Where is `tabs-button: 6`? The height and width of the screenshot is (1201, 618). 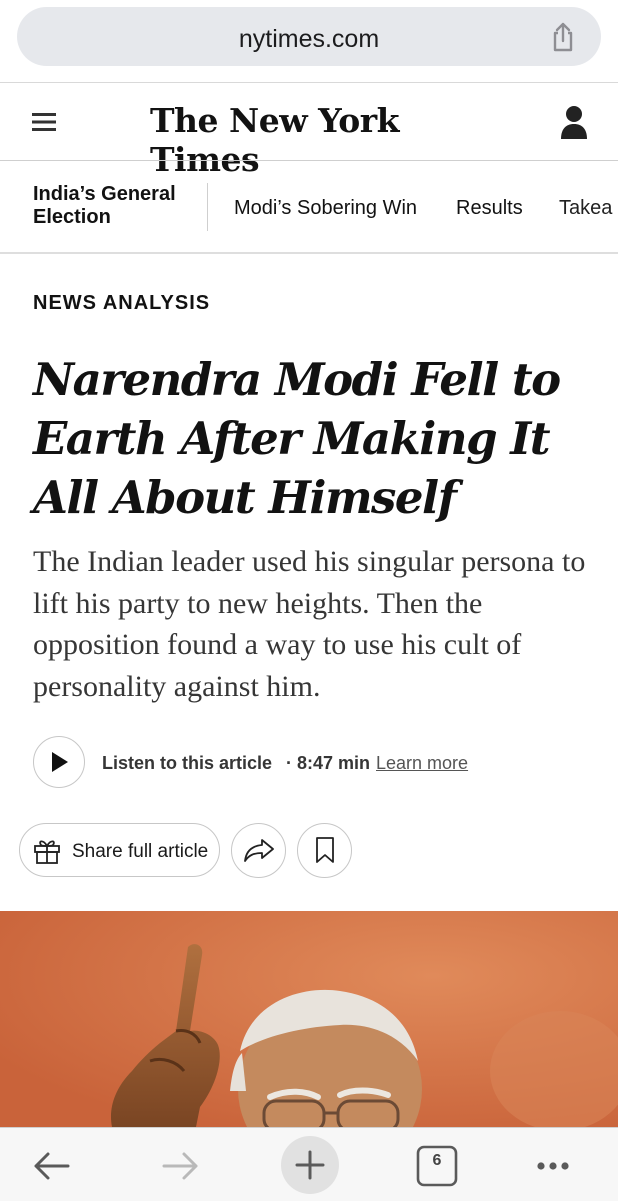
tabs-button: 6 is located at coordinates (437, 1166).